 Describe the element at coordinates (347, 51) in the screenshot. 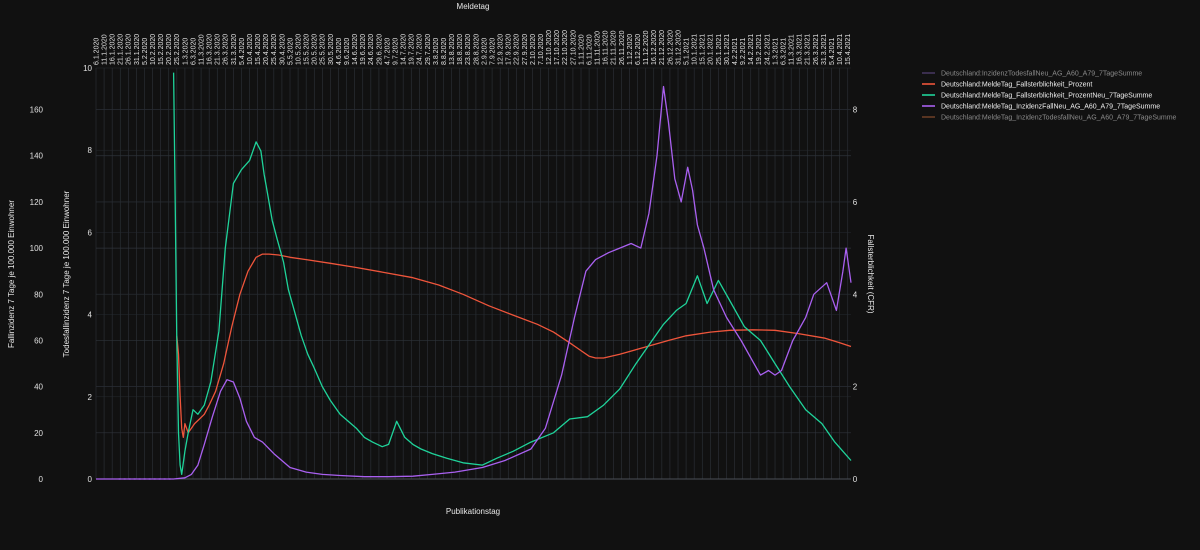

I see `x-tick-label: 9.6.2020` at that location.